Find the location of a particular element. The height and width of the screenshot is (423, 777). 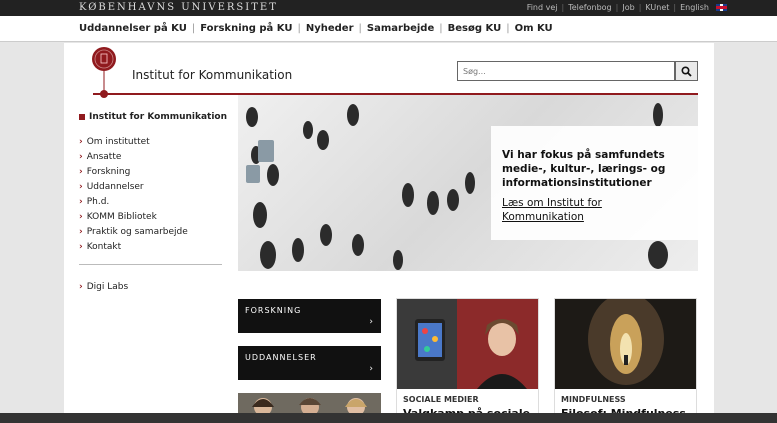

news-tag: MINDFULNESS is located at coordinates (593, 399).